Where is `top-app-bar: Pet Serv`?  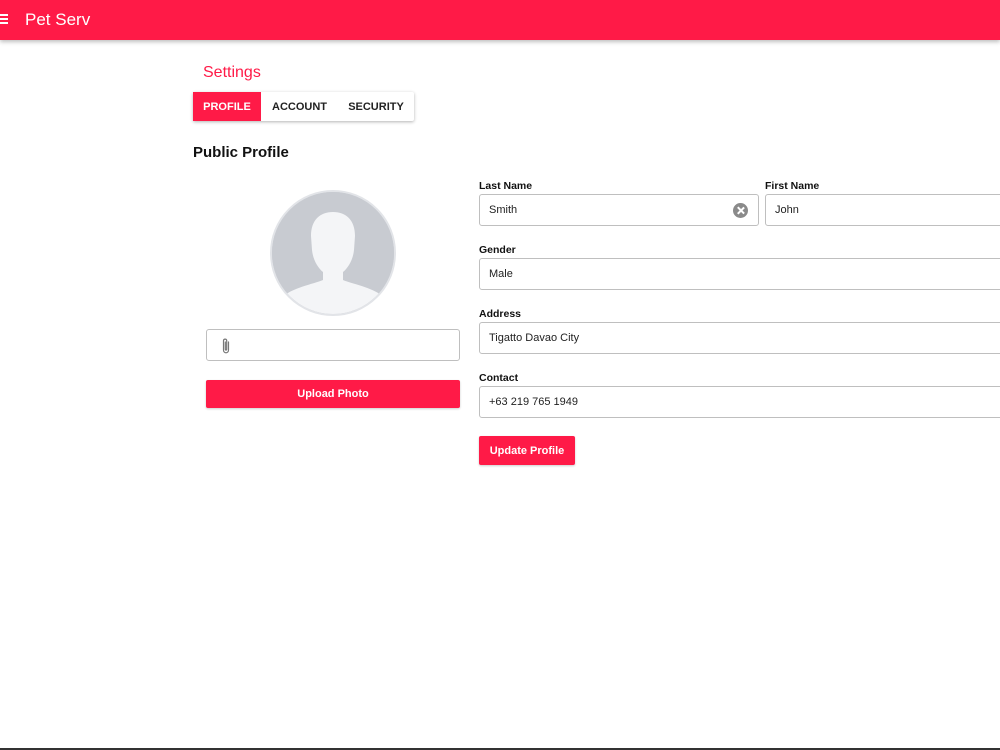 top-app-bar: Pet Serv is located at coordinates (500, 20).